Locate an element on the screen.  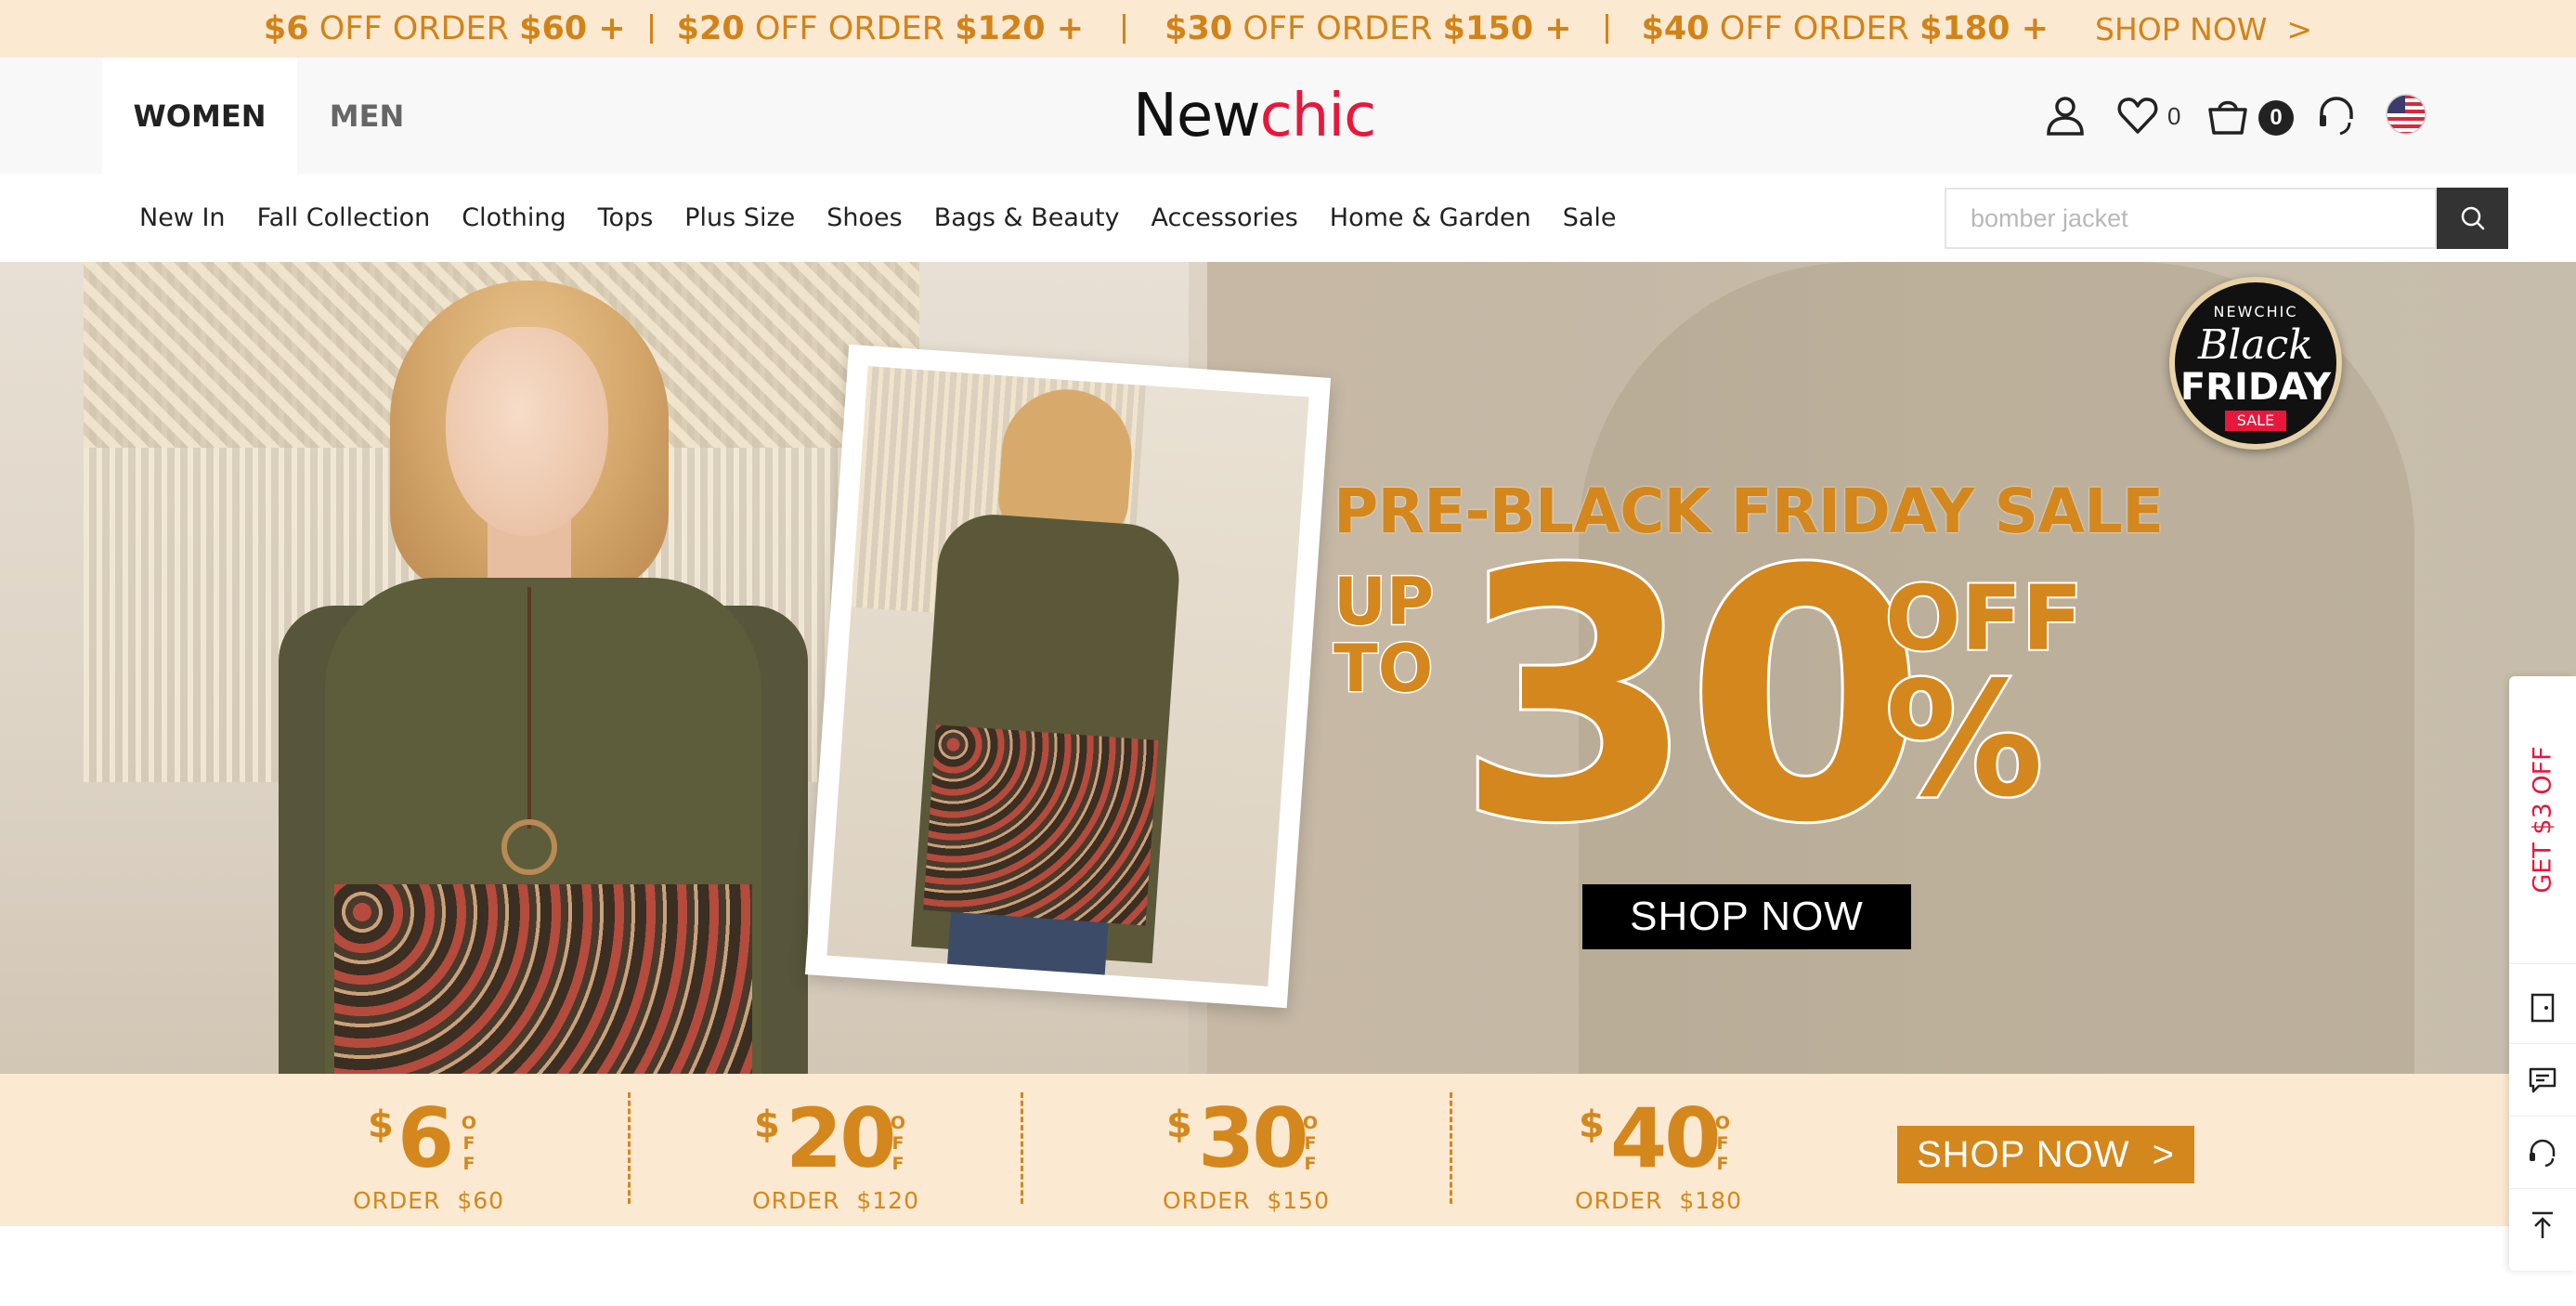
us-flag-icon is located at coordinates (2406, 116).